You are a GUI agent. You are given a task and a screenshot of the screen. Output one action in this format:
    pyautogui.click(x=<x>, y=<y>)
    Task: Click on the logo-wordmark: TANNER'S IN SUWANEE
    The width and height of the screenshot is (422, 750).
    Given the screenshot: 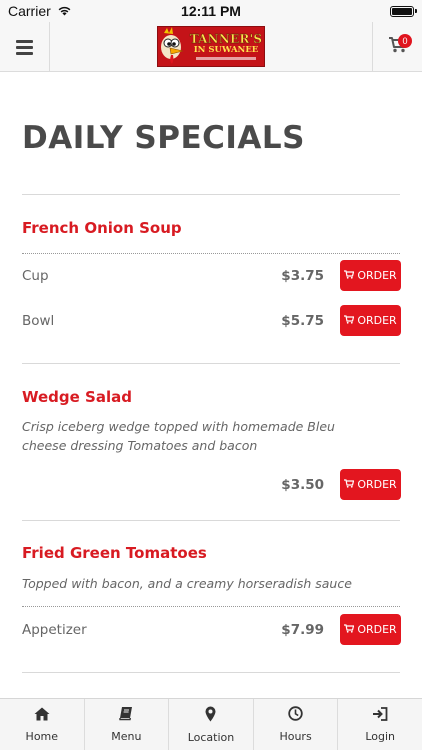 What is the action you would take?
    pyautogui.click(x=226, y=46)
    